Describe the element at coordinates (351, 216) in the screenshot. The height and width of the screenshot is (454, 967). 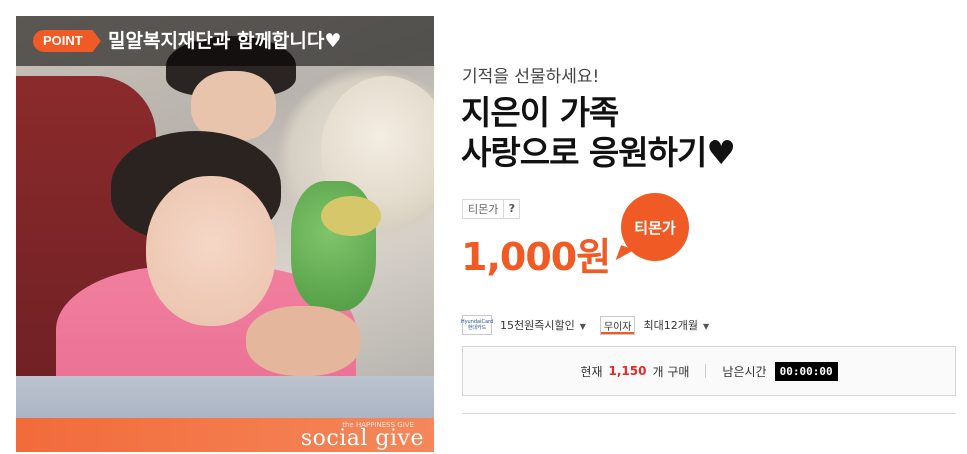
I see `toy-hat` at that location.